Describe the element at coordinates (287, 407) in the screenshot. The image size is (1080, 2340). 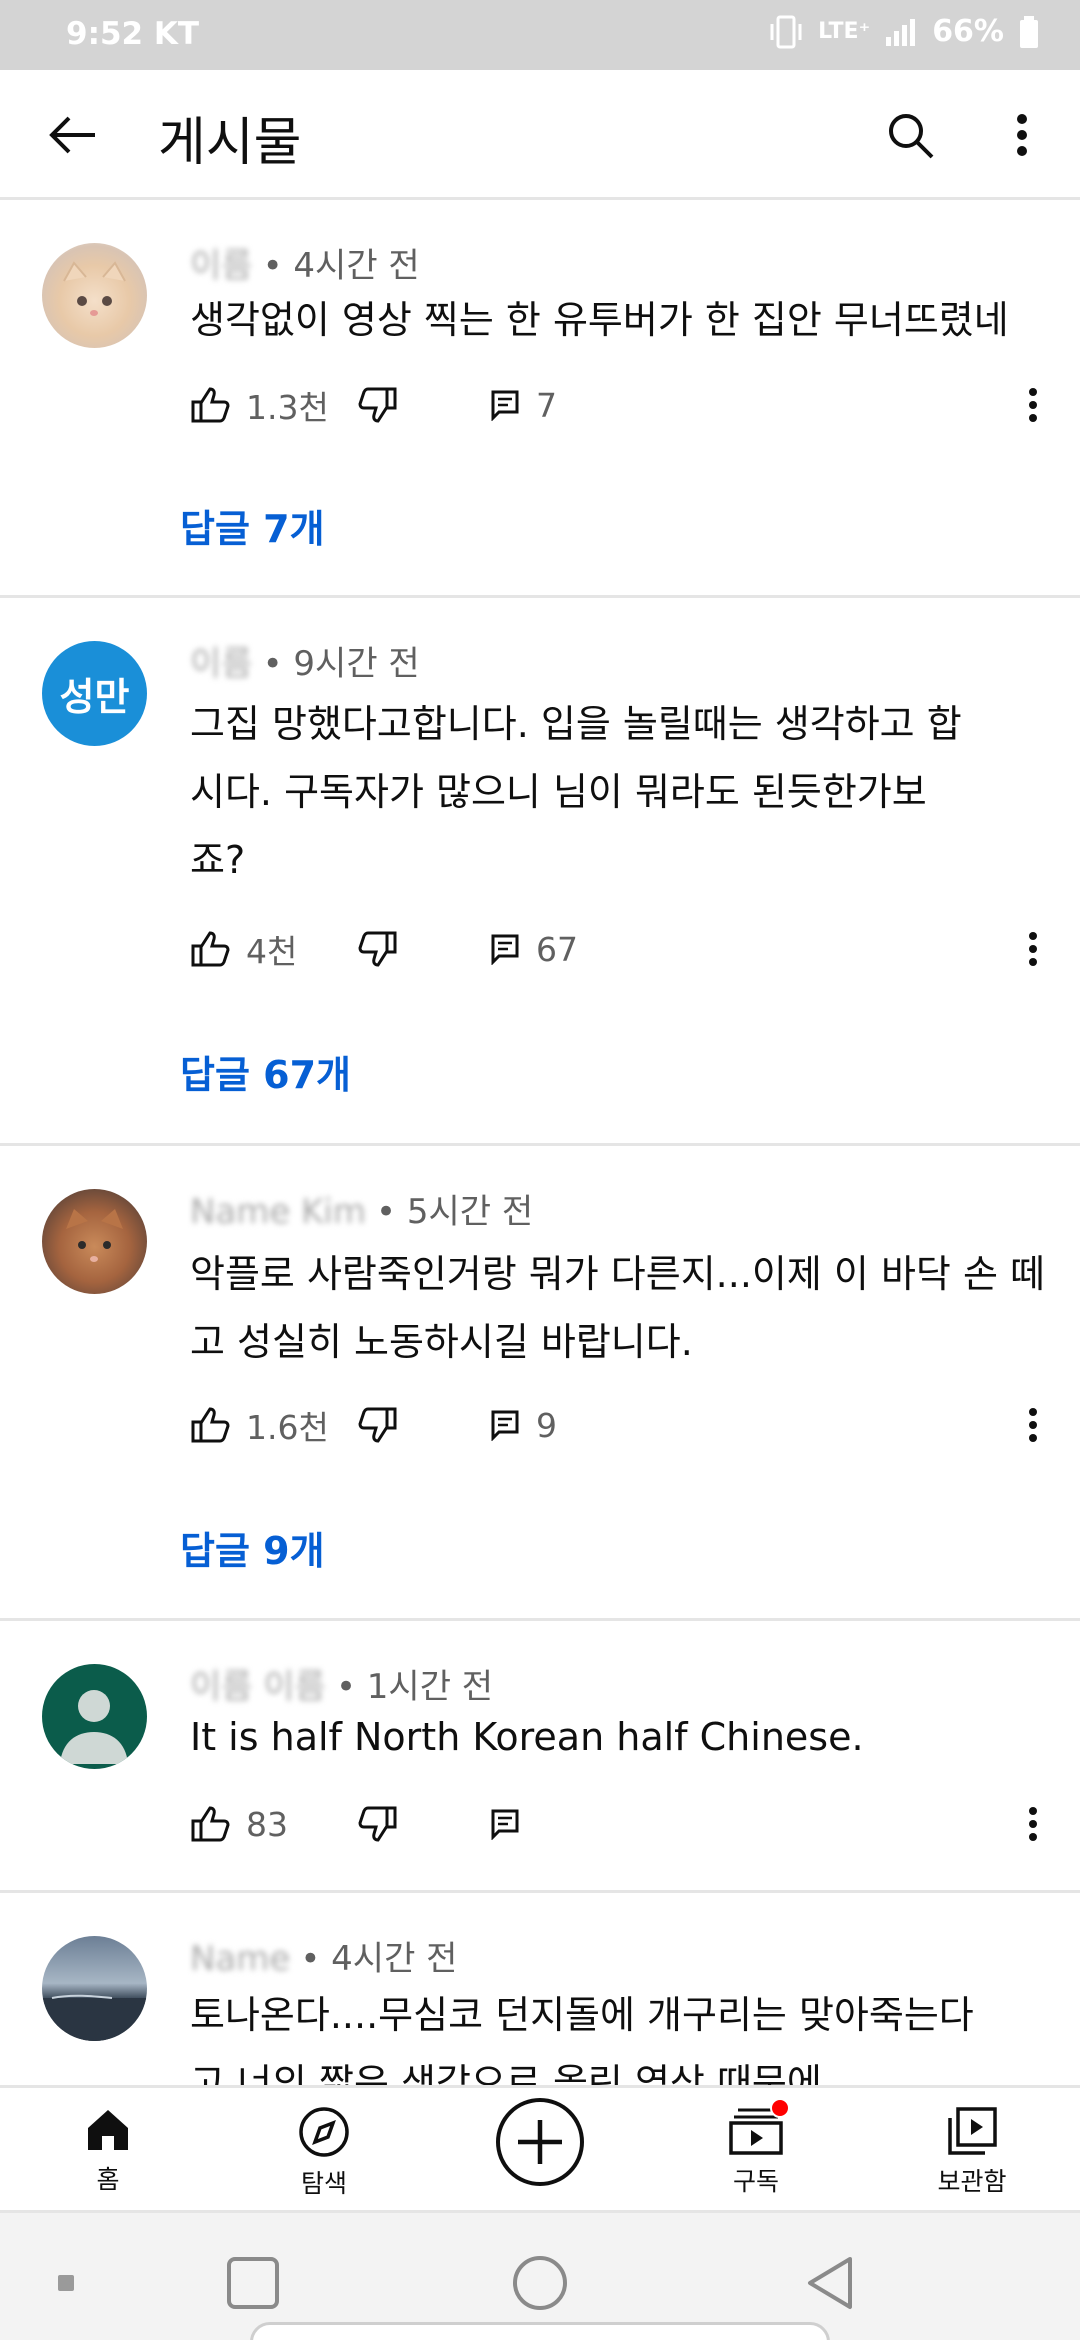
I see `like-count: 1.3천` at that location.